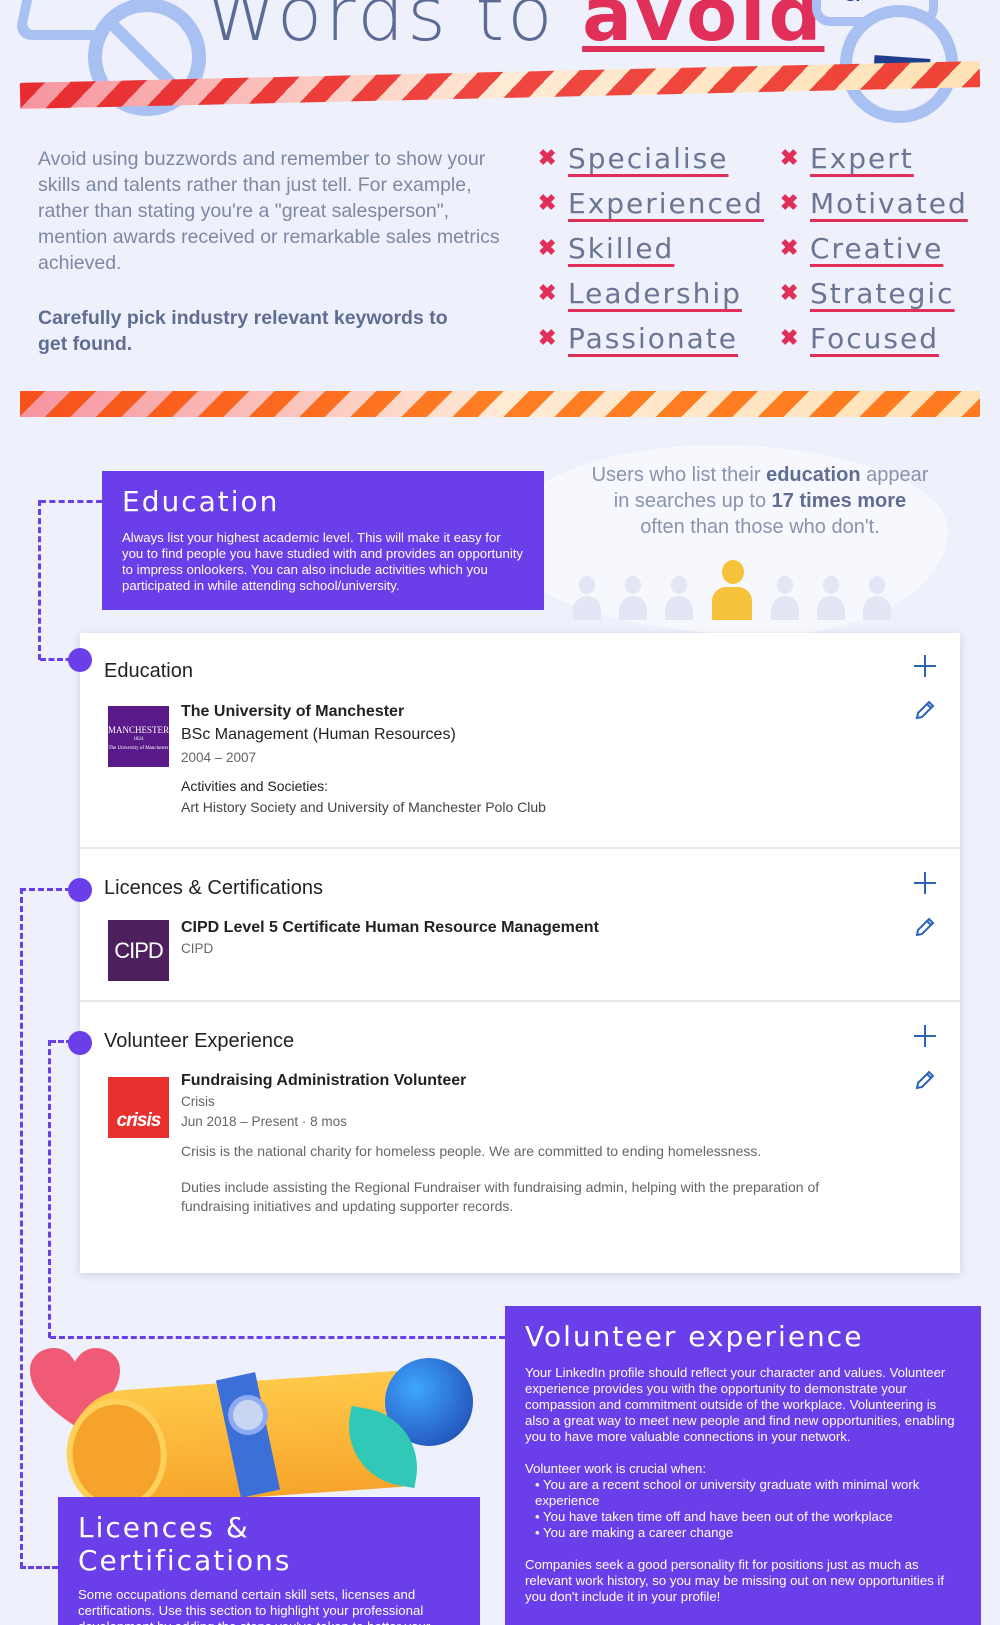 This screenshot has width=1000, height=1625. Describe the element at coordinates (862, 248) in the screenshot. I see `avoid-word: ✖ Creative` at that location.